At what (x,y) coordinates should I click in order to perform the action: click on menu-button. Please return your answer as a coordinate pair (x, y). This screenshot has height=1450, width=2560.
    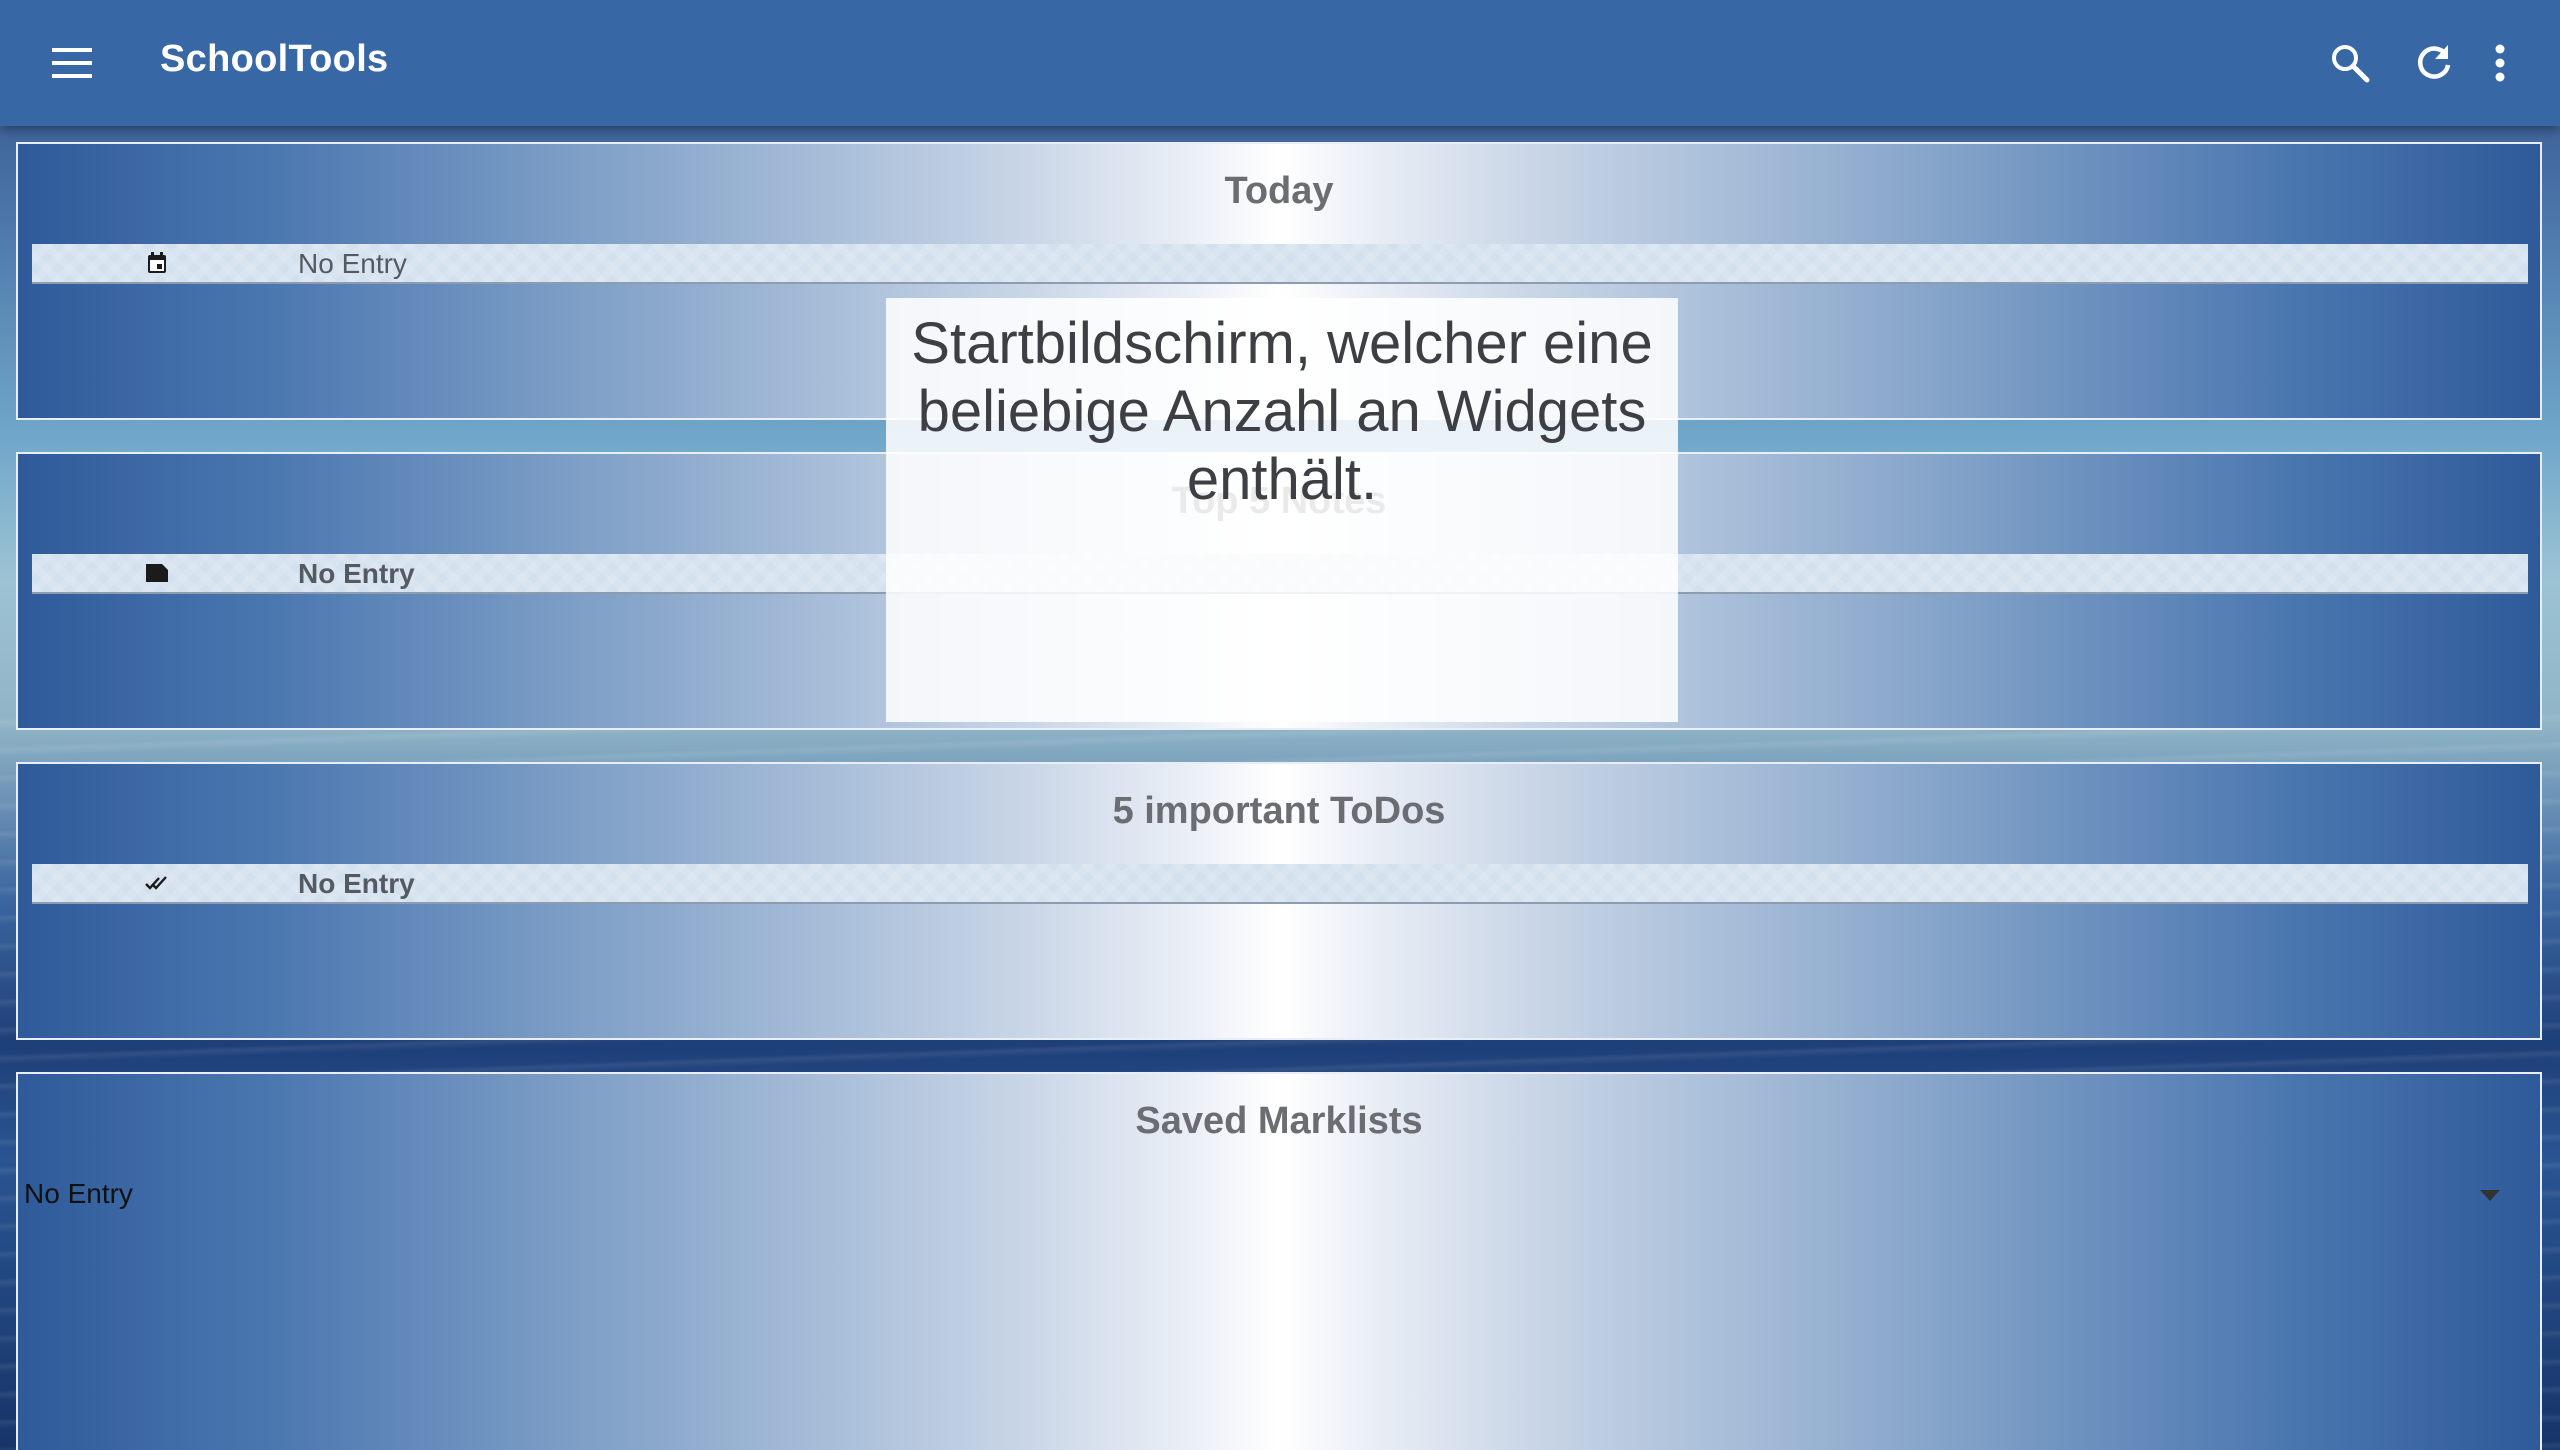
    Looking at the image, I should click on (72, 63).